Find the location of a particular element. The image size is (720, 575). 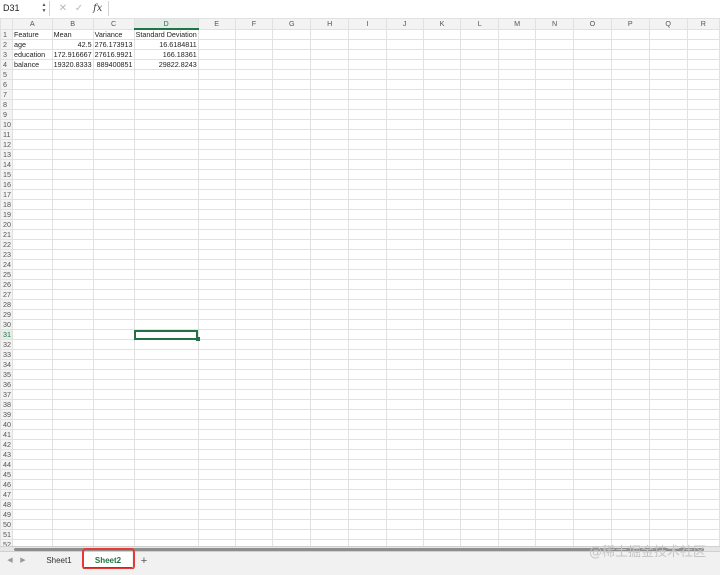

cell-k51 is located at coordinates (442, 534).